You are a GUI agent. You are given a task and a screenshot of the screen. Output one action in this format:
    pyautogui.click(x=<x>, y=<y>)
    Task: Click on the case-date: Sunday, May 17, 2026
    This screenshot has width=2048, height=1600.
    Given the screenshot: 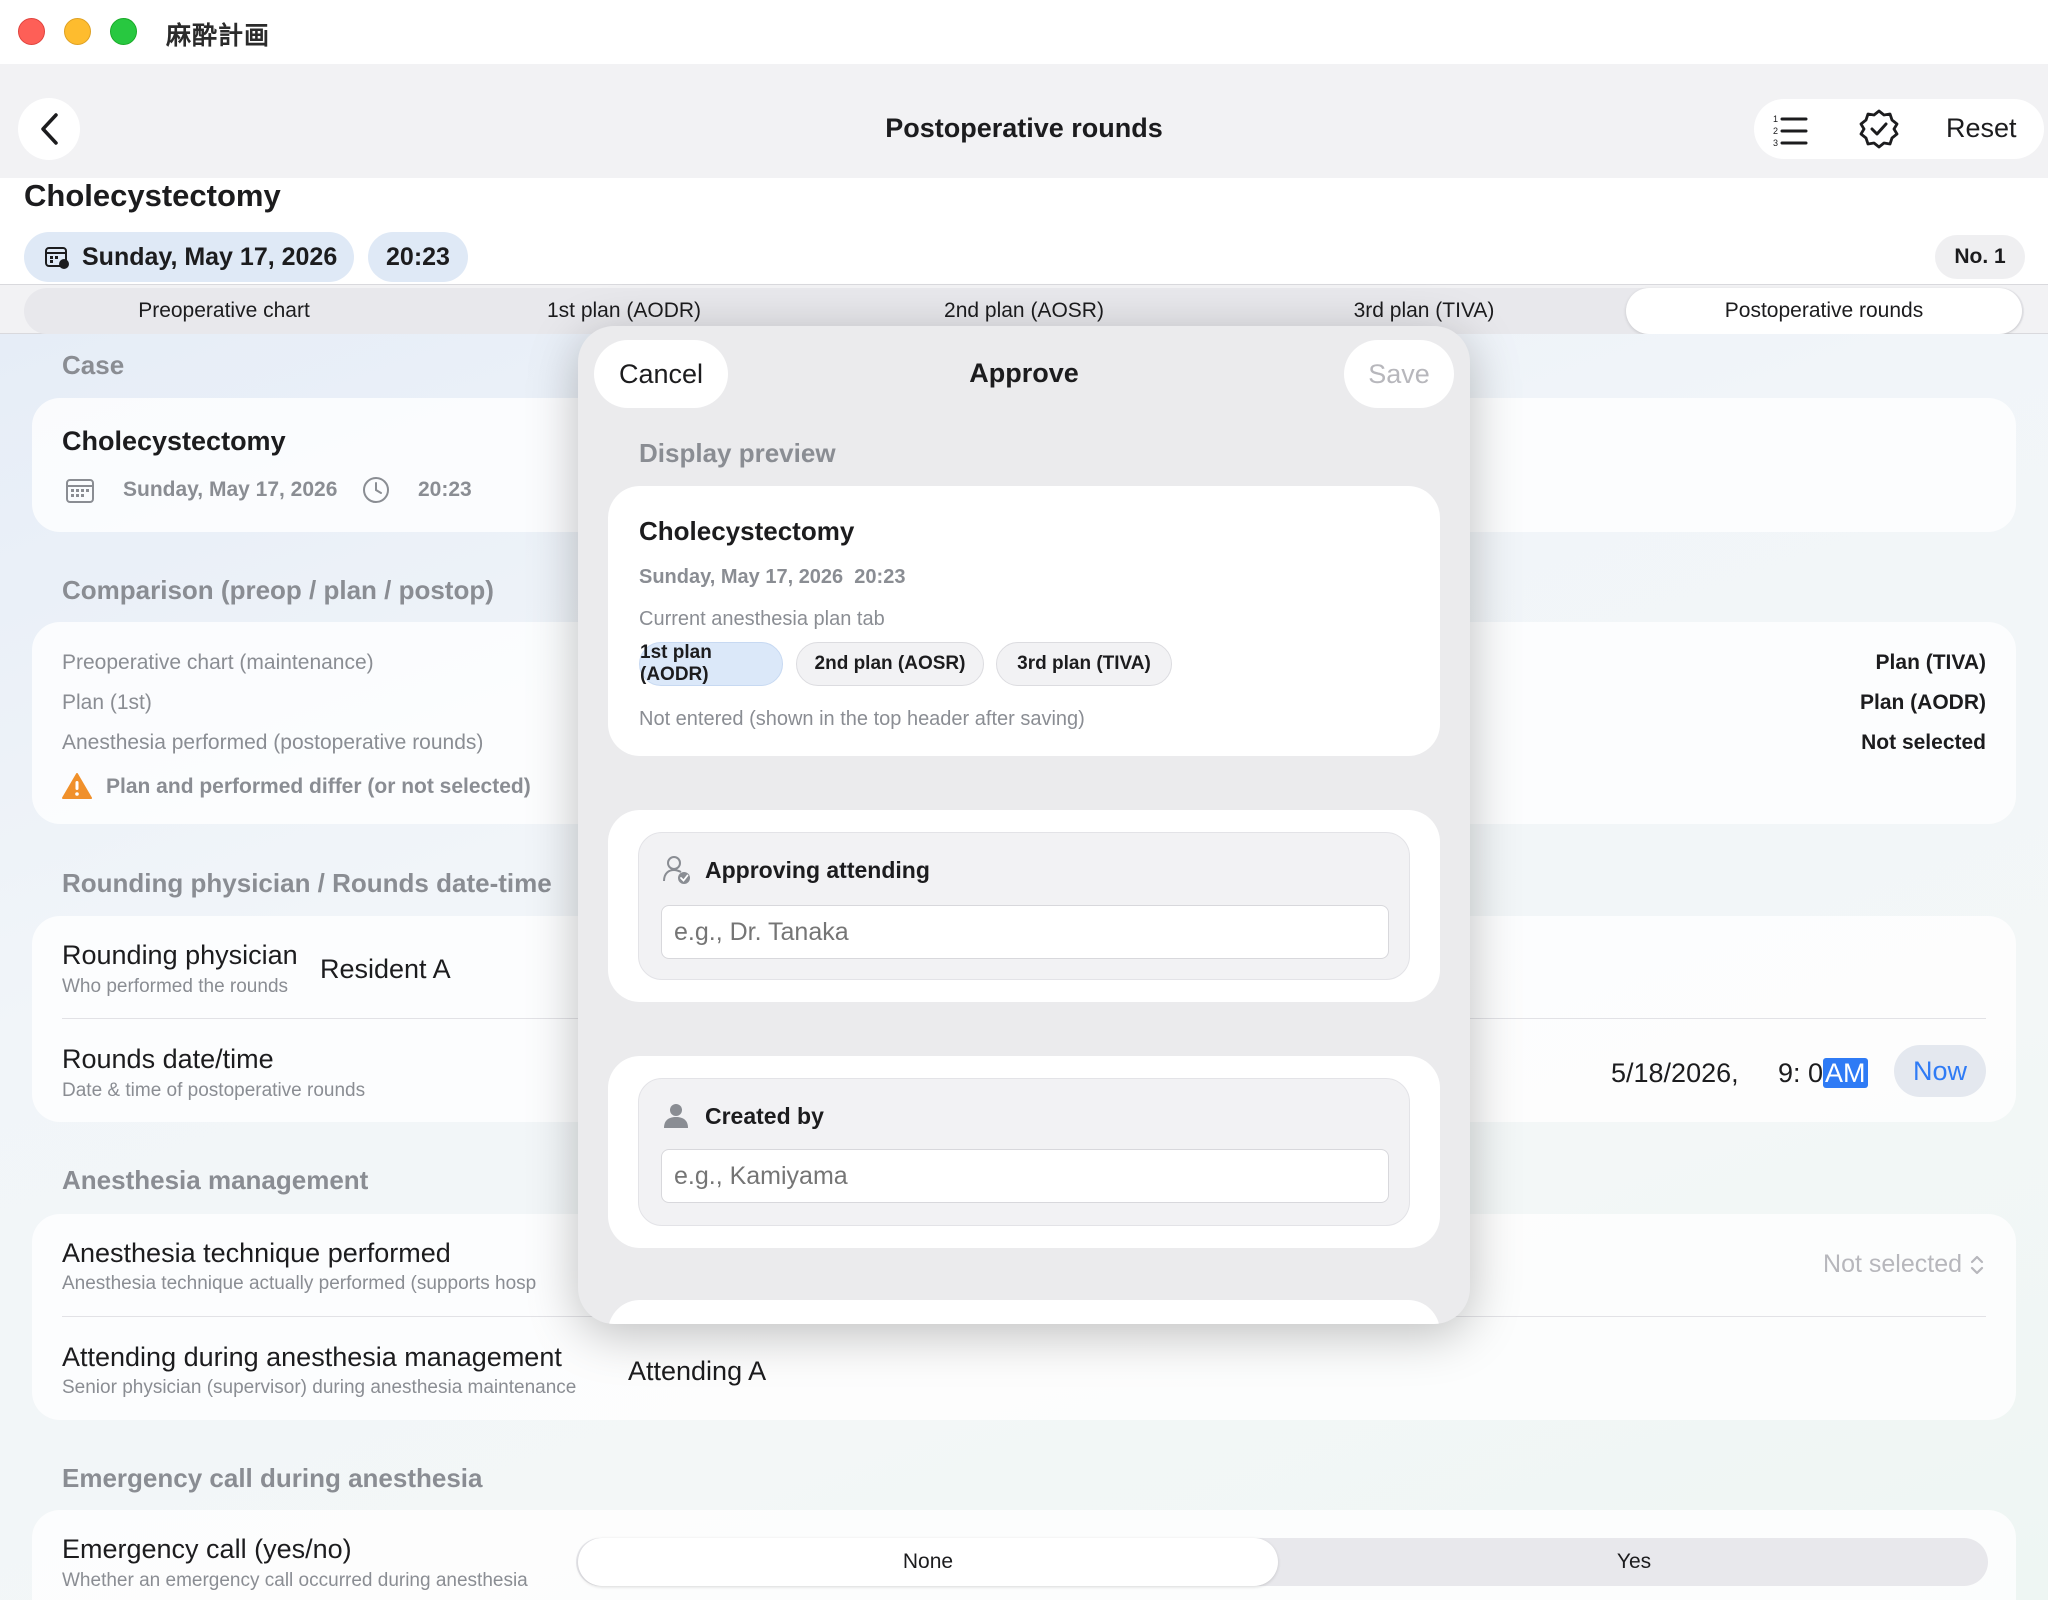 What is the action you would take?
    pyautogui.click(x=230, y=489)
    